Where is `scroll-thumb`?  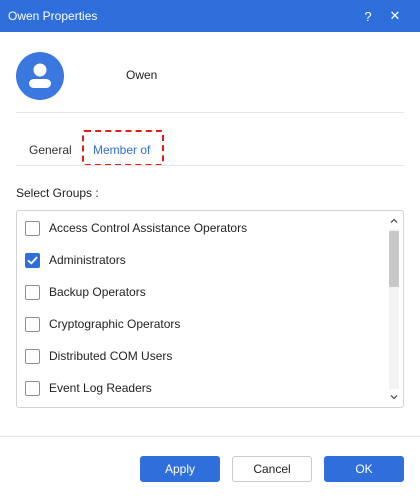 scroll-thumb is located at coordinates (394, 259).